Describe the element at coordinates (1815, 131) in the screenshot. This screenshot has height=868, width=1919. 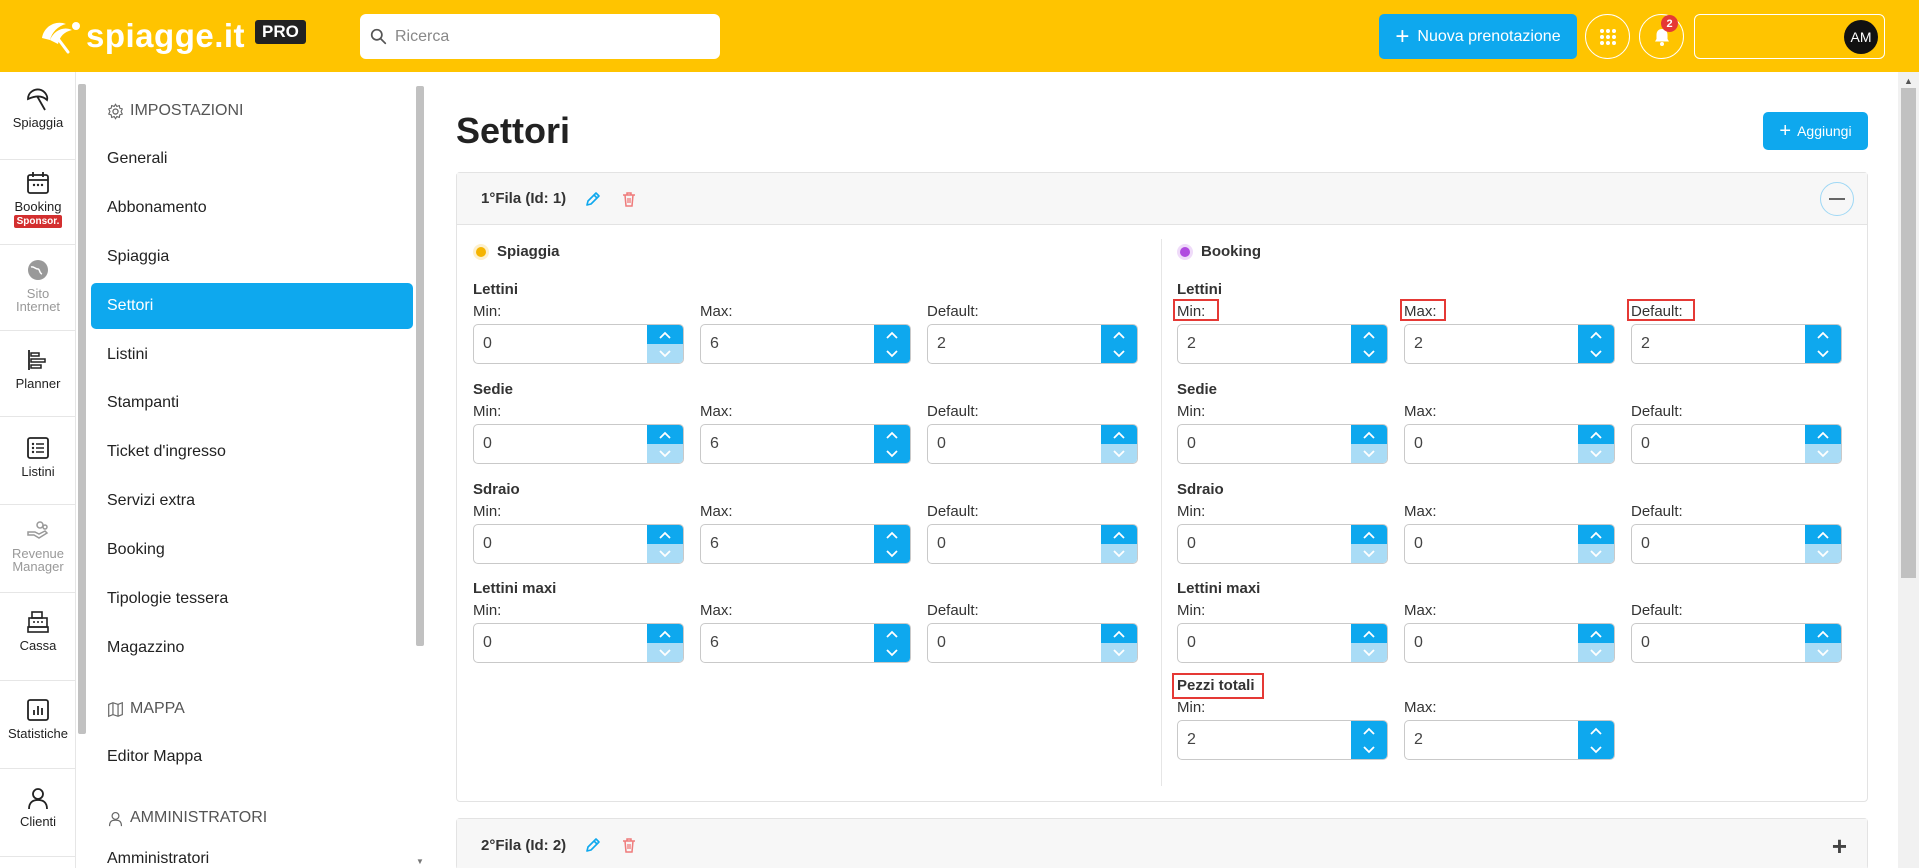
I see `add-sector-button: + Aggiungi` at that location.